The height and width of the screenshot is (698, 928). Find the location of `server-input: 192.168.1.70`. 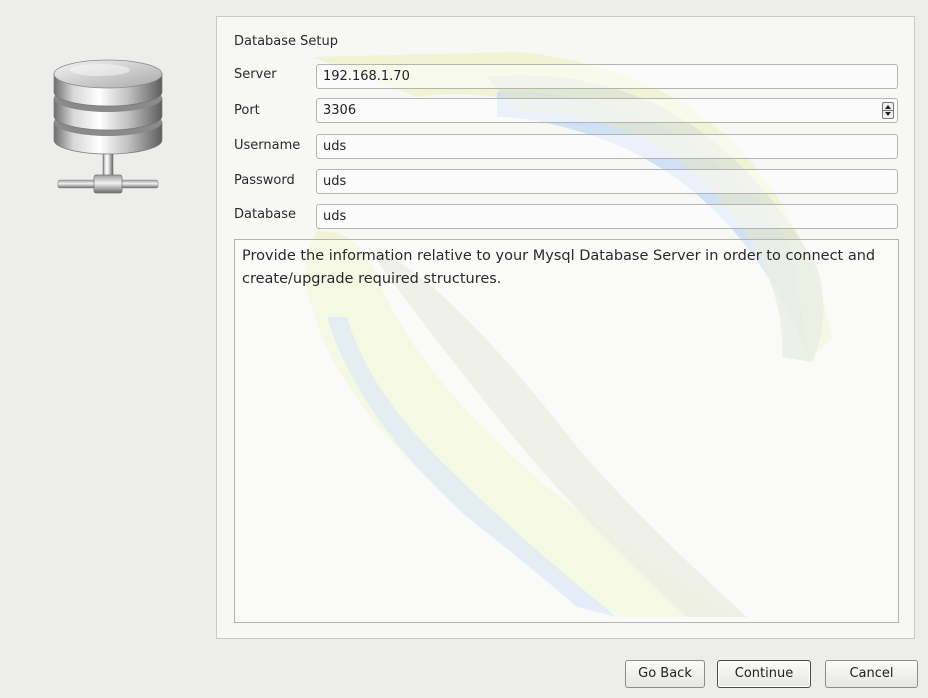

server-input: 192.168.1.70 is located at coordinates (607, 76).